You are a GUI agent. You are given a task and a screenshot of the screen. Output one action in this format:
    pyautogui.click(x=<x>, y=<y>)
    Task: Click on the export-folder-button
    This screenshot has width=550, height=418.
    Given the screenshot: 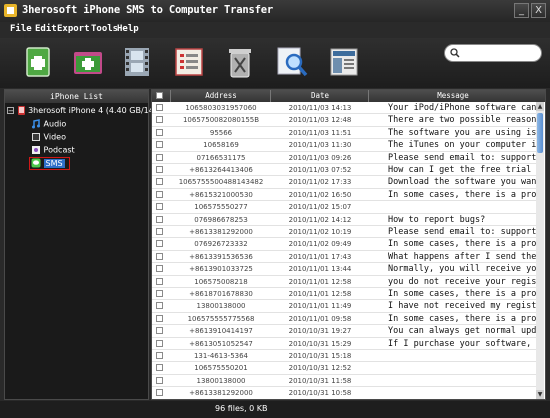 What is the action you would take?
    pyautogui.click(x=88, y=62)
    